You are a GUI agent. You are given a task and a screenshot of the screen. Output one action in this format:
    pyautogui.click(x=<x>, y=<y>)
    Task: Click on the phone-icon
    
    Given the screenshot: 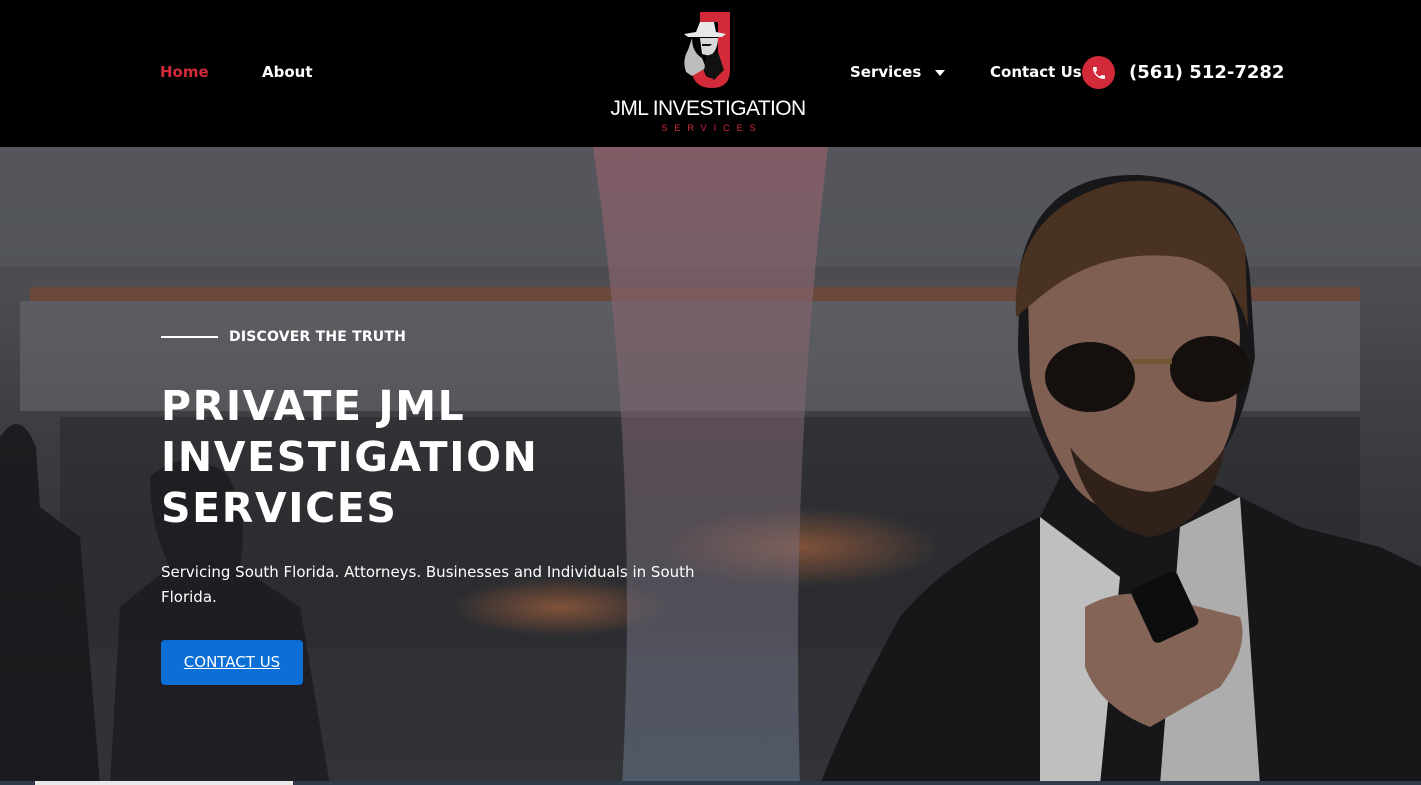 What is the action you would take?
    pyautogui.click(x=1098, y=72)
    